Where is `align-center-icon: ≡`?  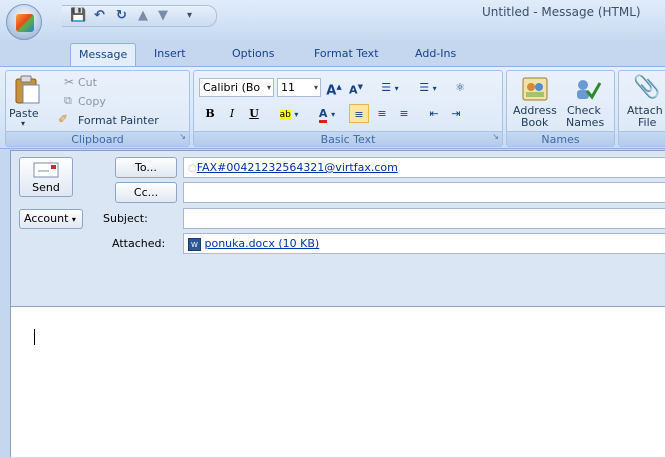 align-center-icon: ≡ is located at coordinates (382, 113).